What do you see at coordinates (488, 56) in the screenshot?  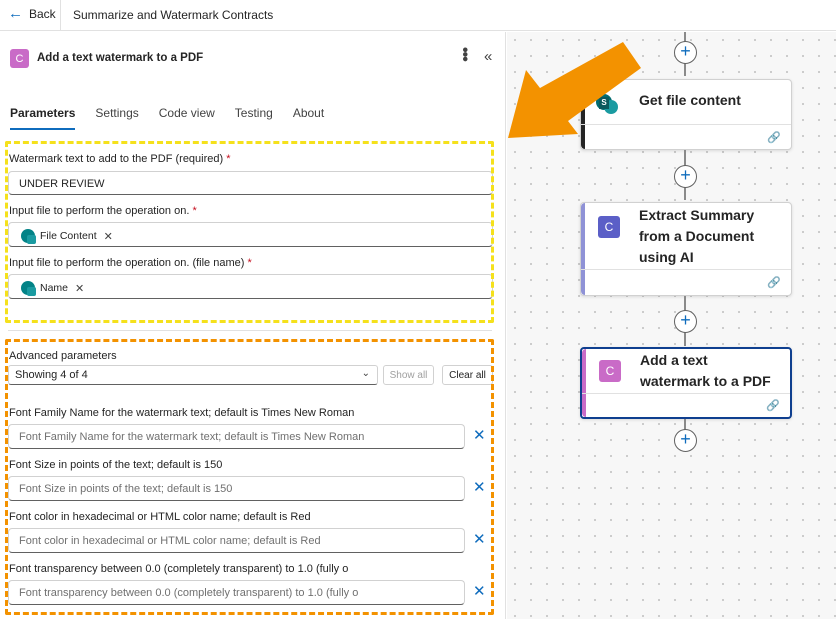 I see `collapse-panel-icon: «` at bounding box center [488, 56].